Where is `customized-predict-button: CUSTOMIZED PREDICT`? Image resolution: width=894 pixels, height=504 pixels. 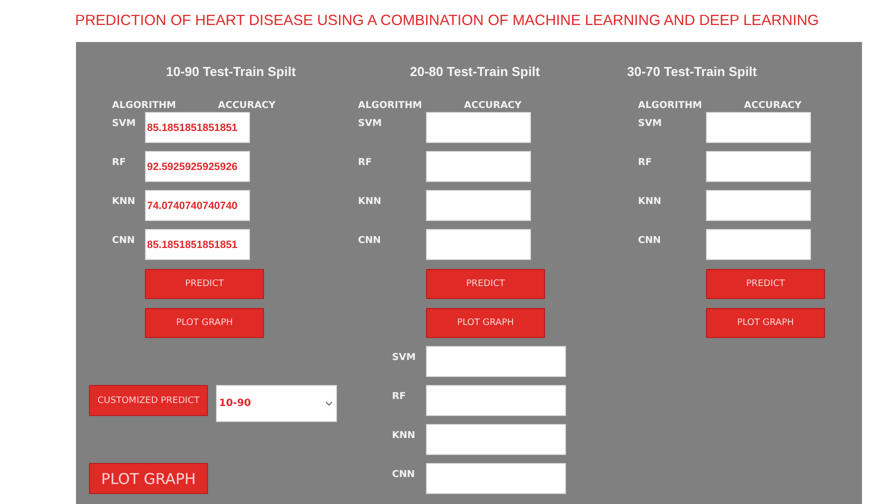
customized-predict-button: CUSTOMIZED PREDICT is located at coordinates (148, 400).